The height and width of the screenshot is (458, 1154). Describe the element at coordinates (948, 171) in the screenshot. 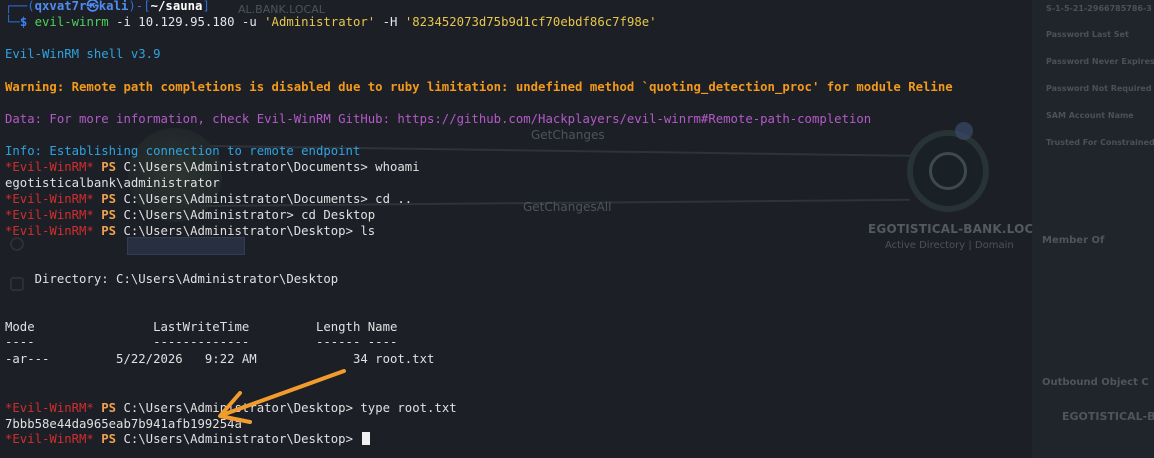

I see `domain-node-icon` at that location.